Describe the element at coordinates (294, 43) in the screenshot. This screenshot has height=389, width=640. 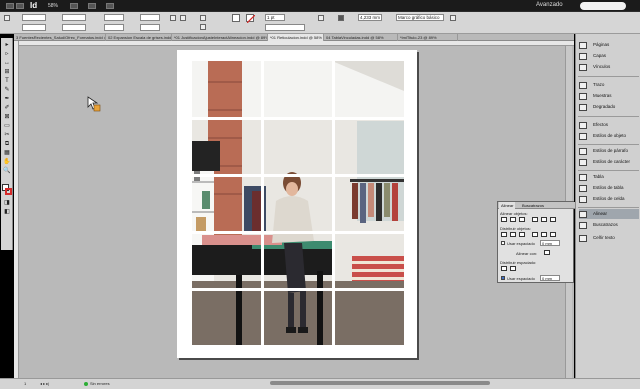
I see `horizontal-ruler` at that location.